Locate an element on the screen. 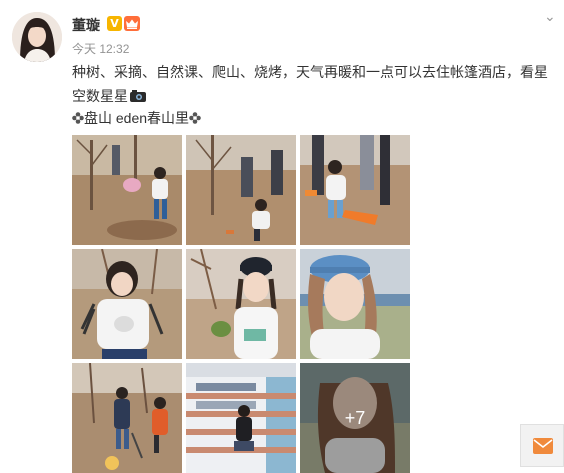 The image size is (564, 473). location-tag: 盘山 eden春山里 is located at coordinates (136, 118).